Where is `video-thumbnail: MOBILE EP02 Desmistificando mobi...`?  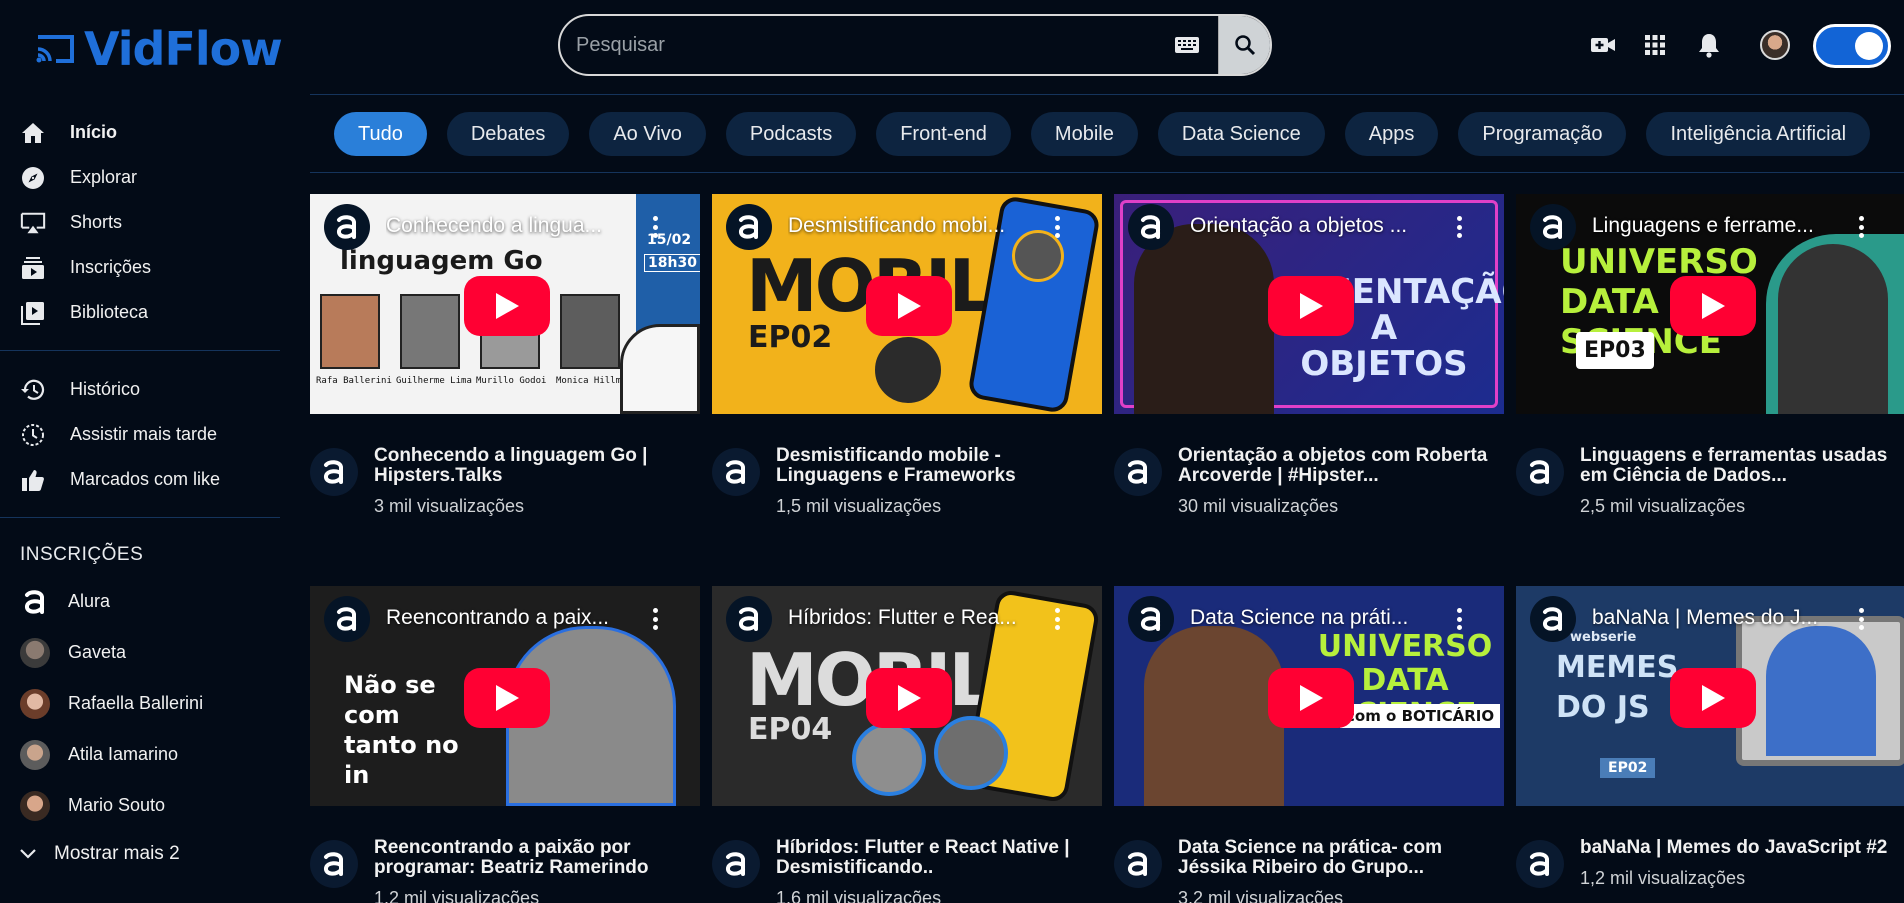 video-thumbnail: MOBILE EP02 Desmistificando mobi... is located at coordinates (907, 304).